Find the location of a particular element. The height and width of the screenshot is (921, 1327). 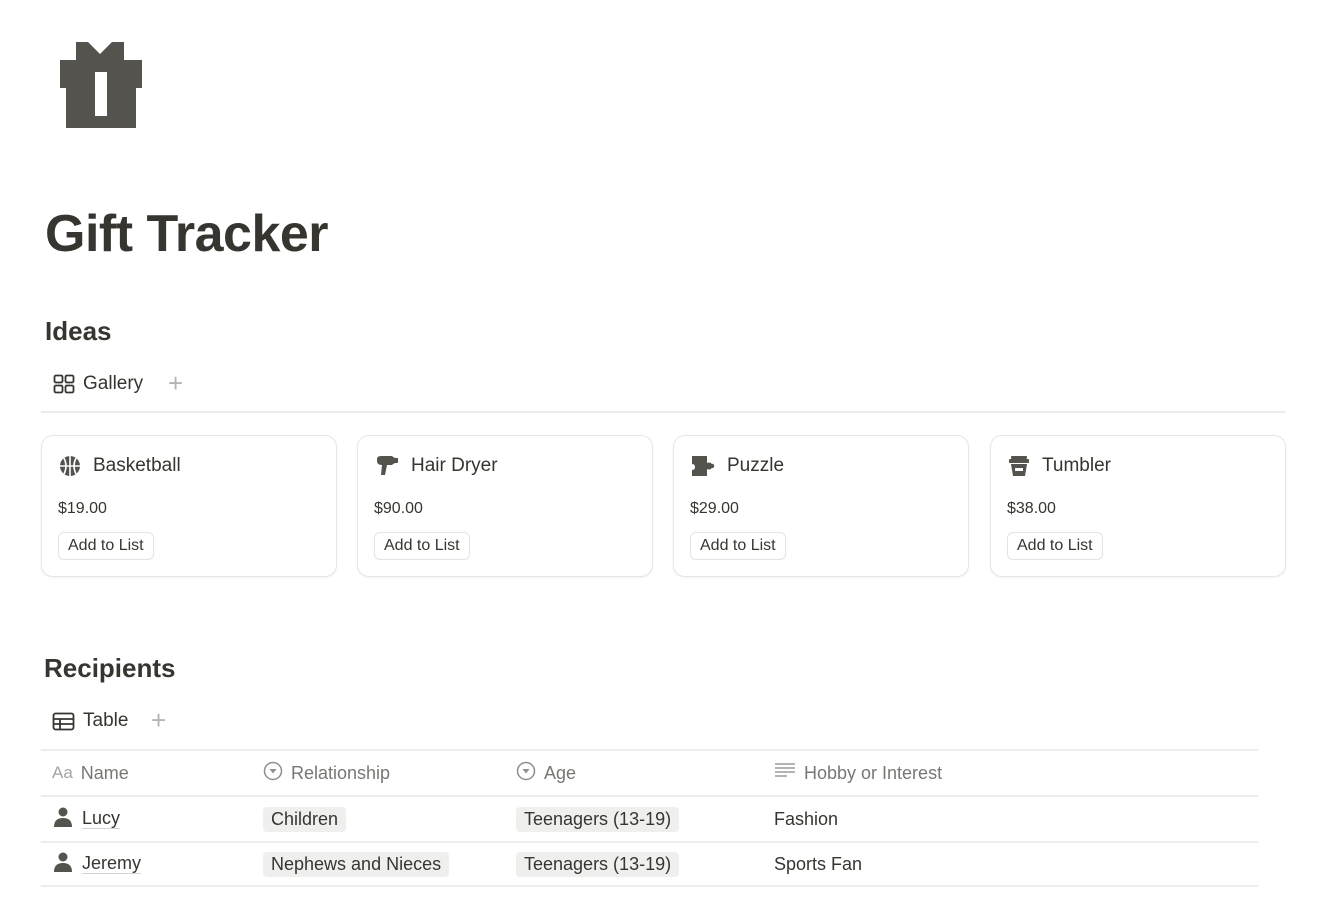

tumbler-icon is located at coordinates (1019, 466).